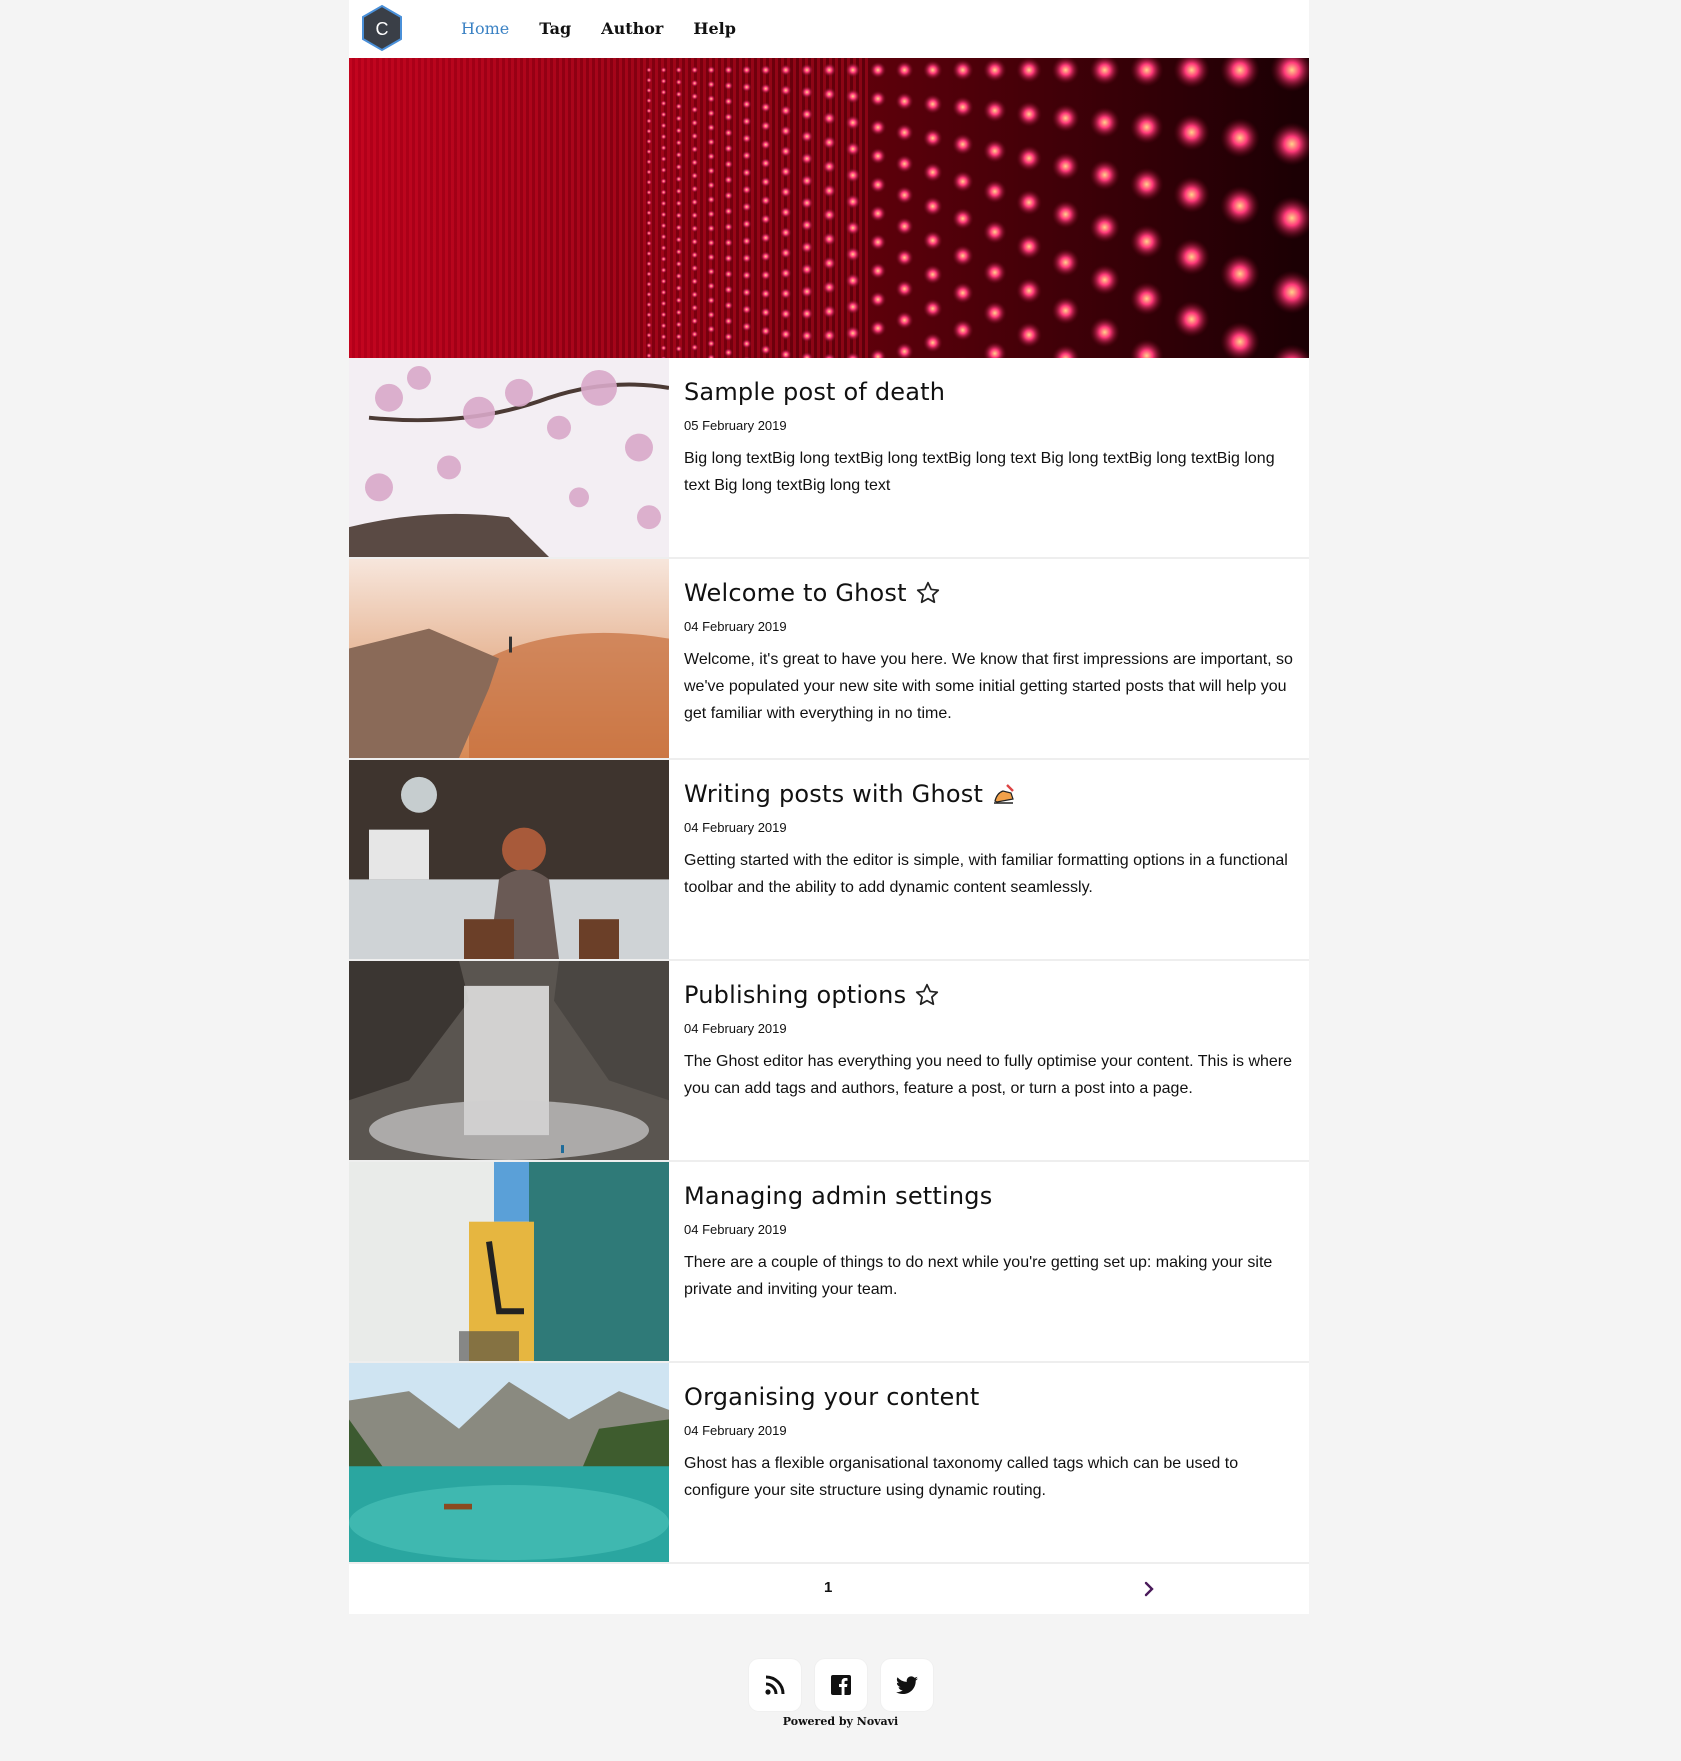 Image resolution: width=1681 pixels, height=1761 pixels. Describe the element at coordinates (735, 1028) in the screenshot. I see `post-date: 04 February 2019` at that location.